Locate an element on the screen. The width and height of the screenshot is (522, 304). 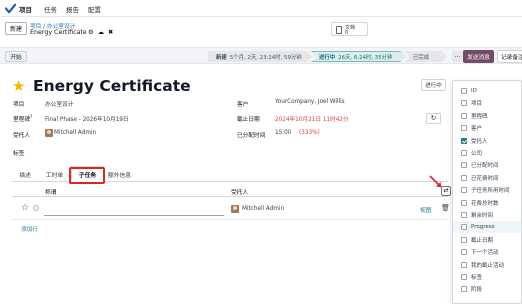
new-button: 新建 is located at coordinates (16, 28).